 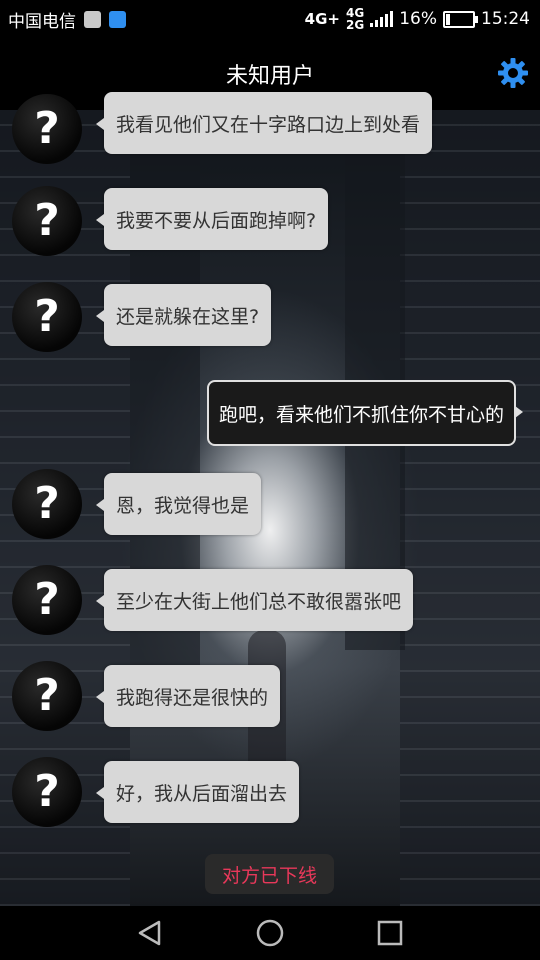 I want to click on network-type: 4G+, so click(x=322, y=19).